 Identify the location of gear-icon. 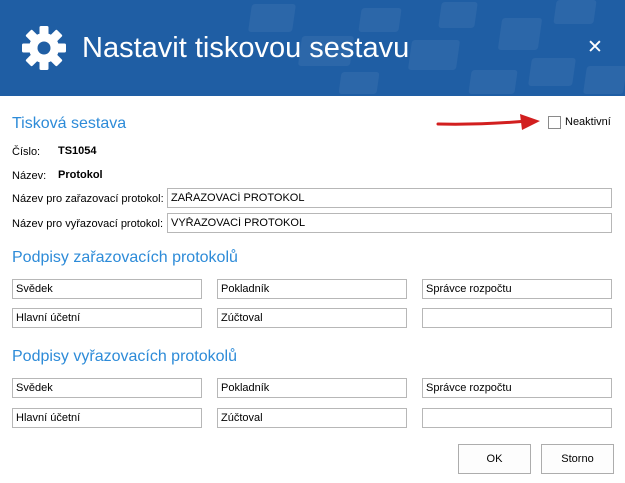
(44, 48).